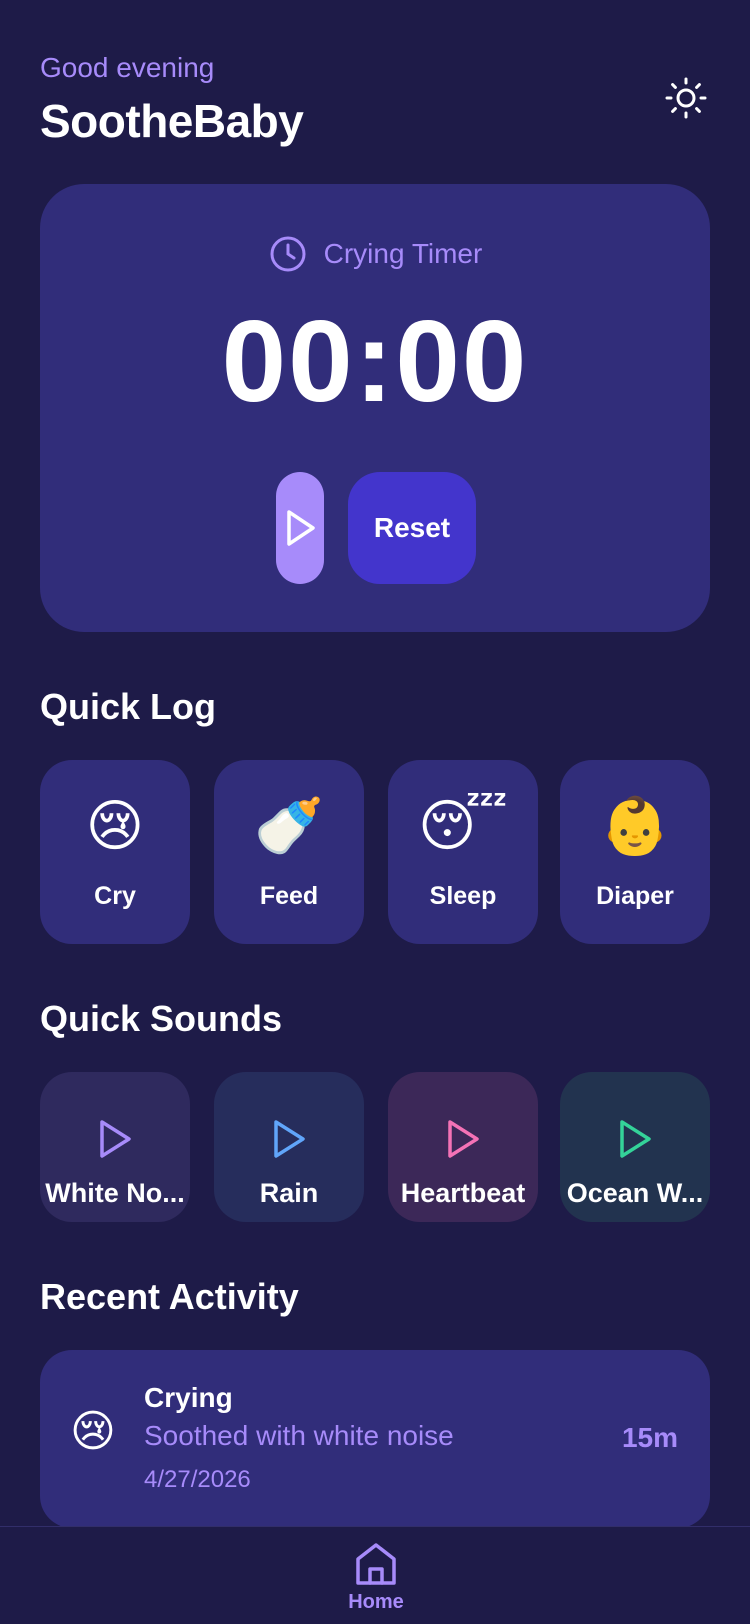 The image size is (750, 1624). What do you see at coordinates (376, 1564) in the screenshot?
I see `home-icon` at bounding box center [376, 1564].